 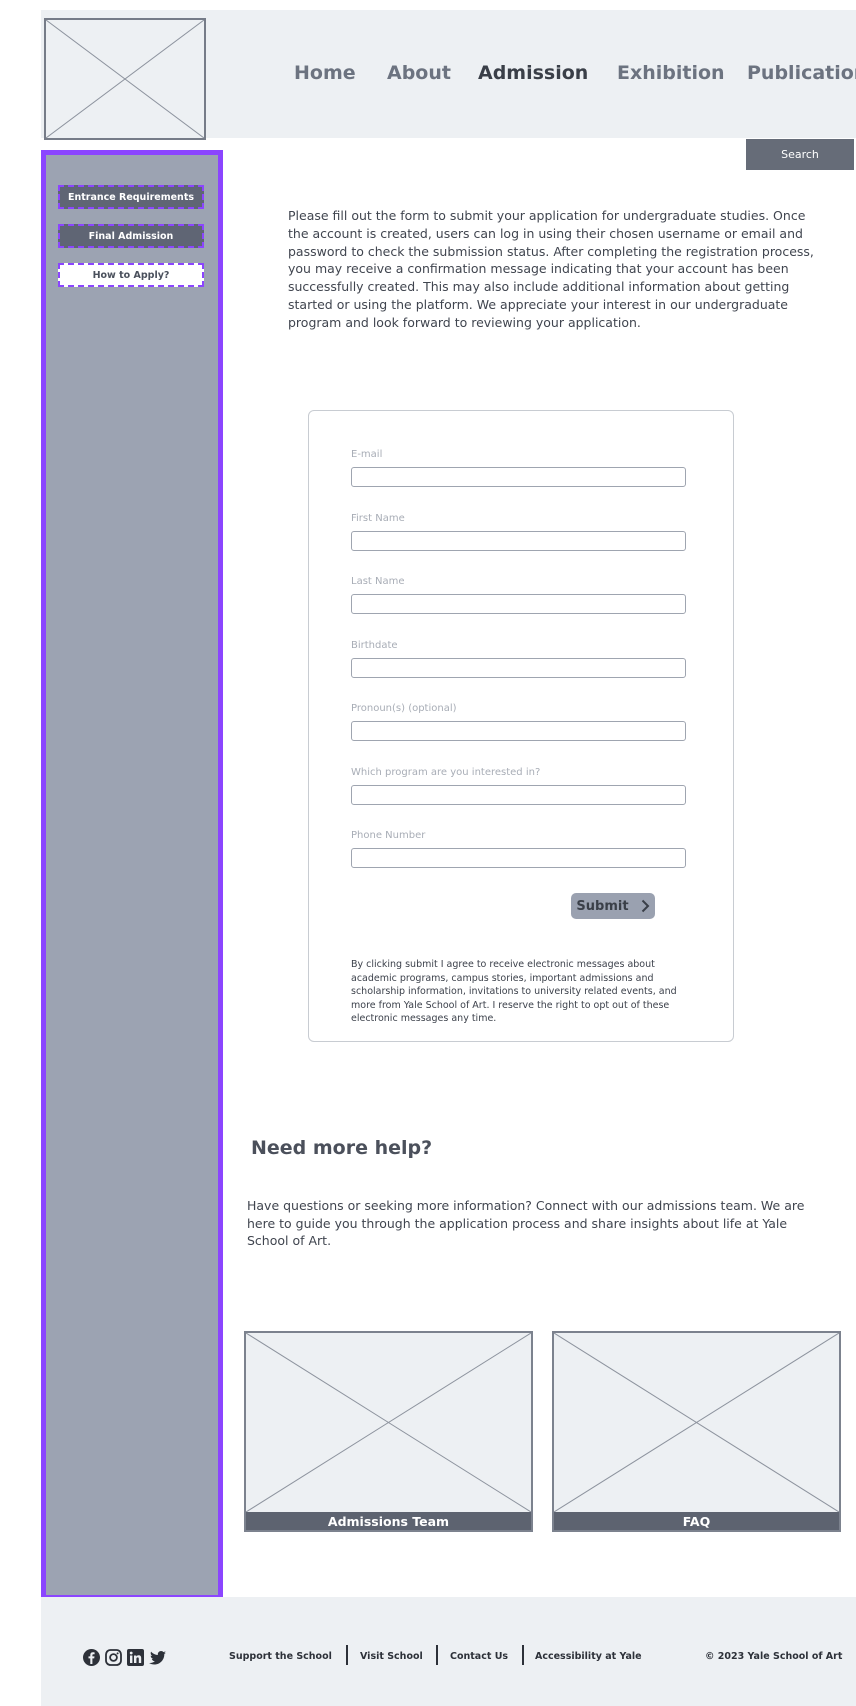 I want to click on first-name-label: First Name, so click(x=378, y=518).